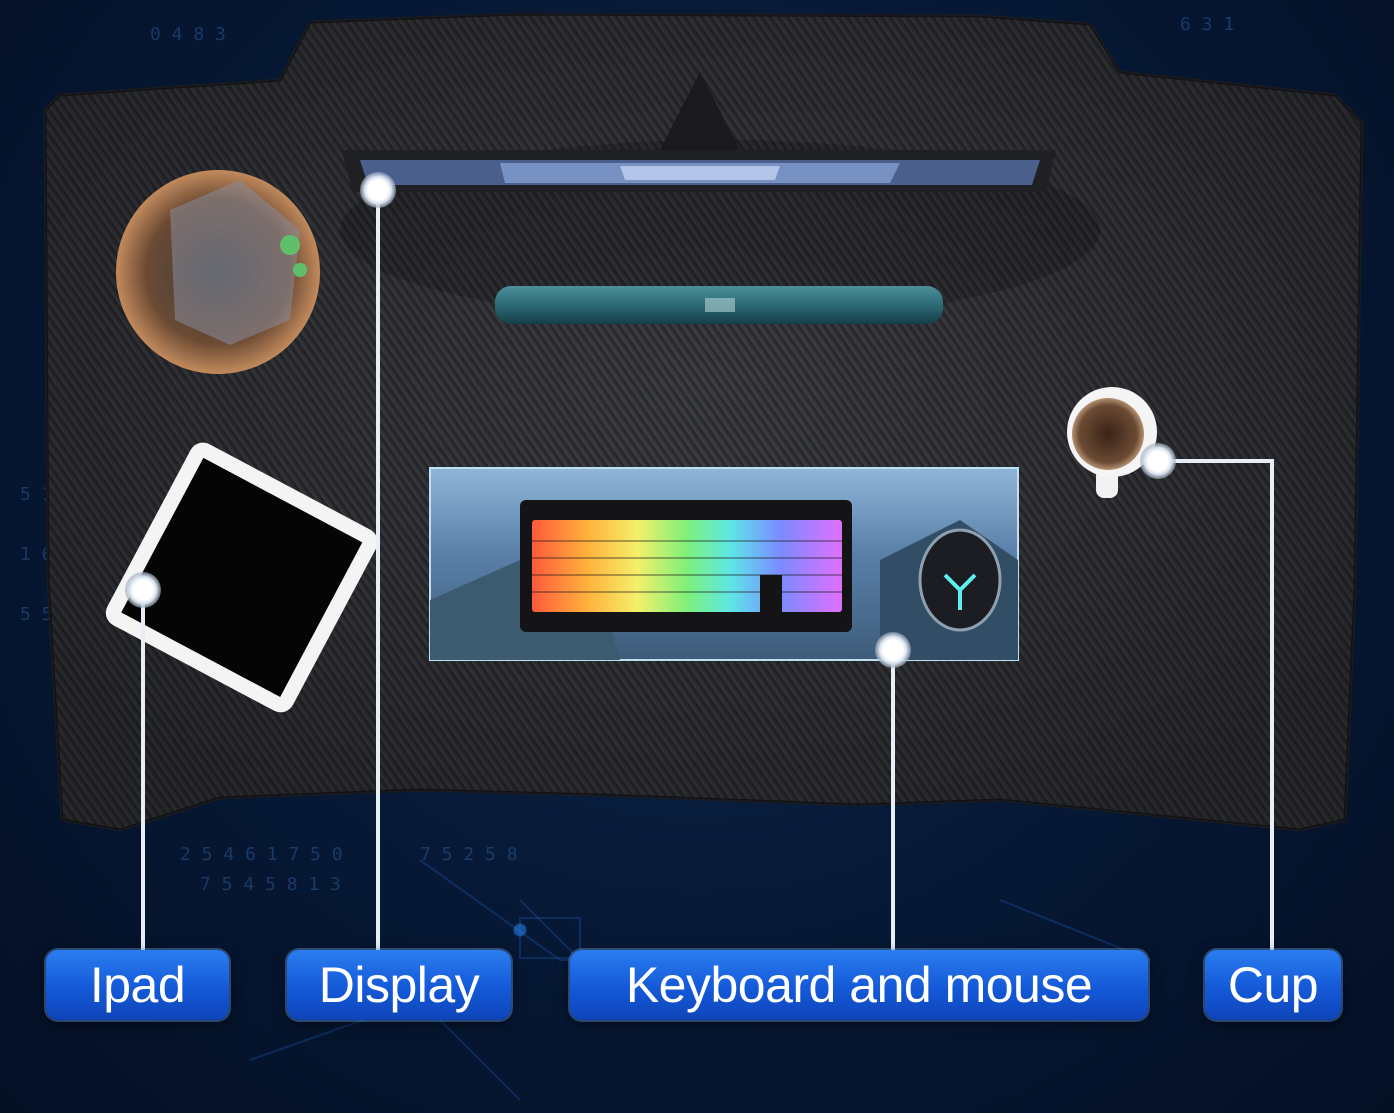 The height and width of the screenshot is (1113, 1394). Describe the element at coordinates (378, 190) in the screenshot. I see `callout-dot-display` at that location.